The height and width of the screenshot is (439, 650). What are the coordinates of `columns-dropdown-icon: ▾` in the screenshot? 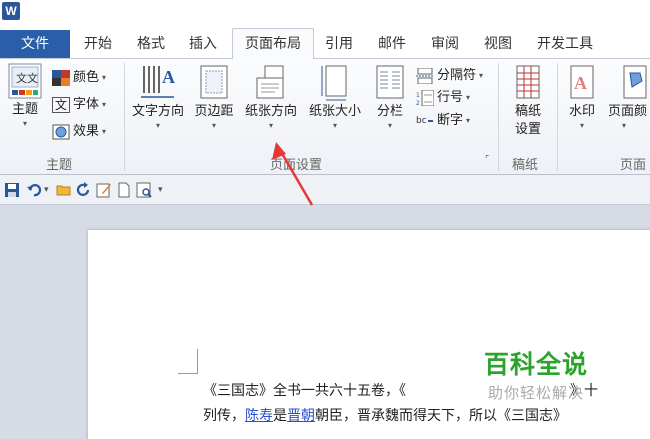 It's located at (389, 125).